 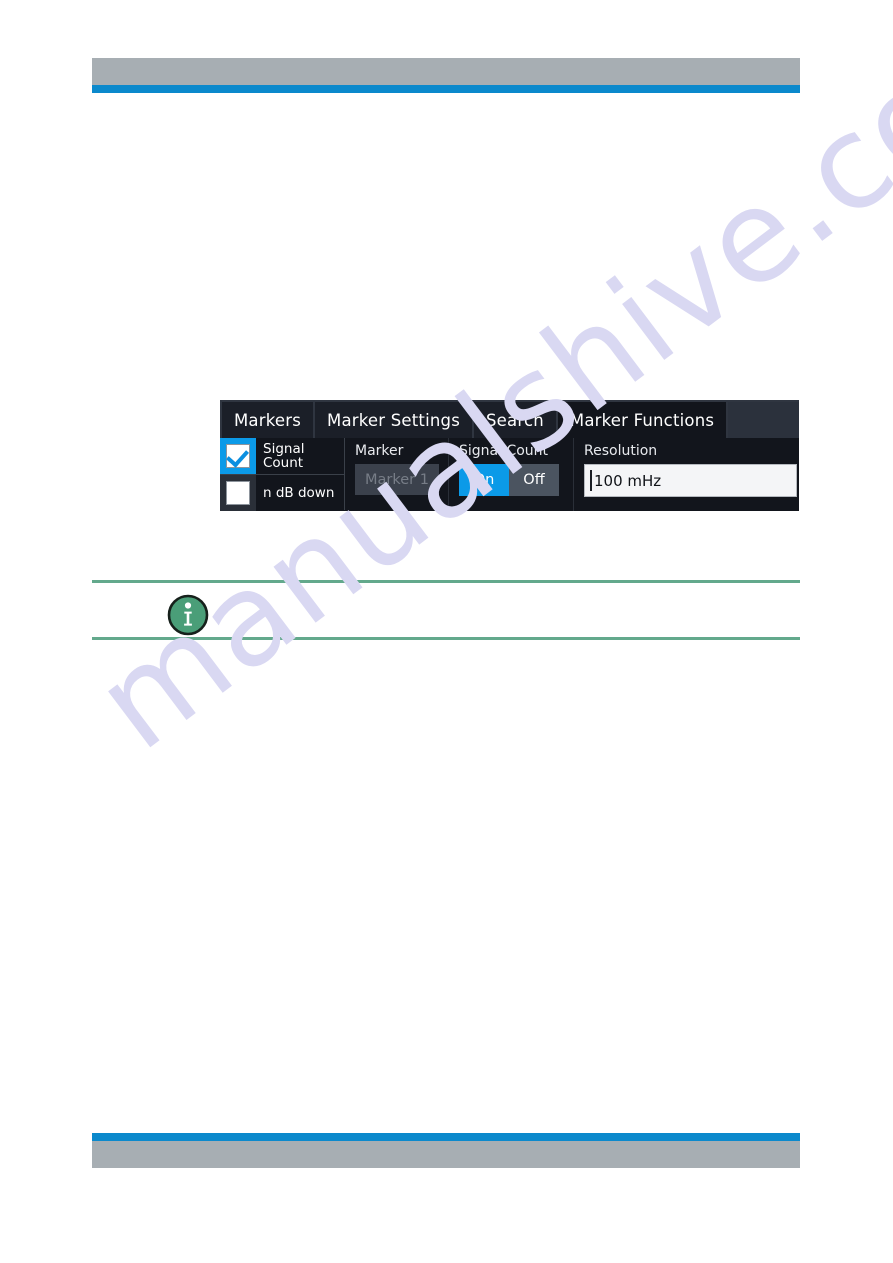 I want to click on note-rule-top, so click(x=446, y=581).